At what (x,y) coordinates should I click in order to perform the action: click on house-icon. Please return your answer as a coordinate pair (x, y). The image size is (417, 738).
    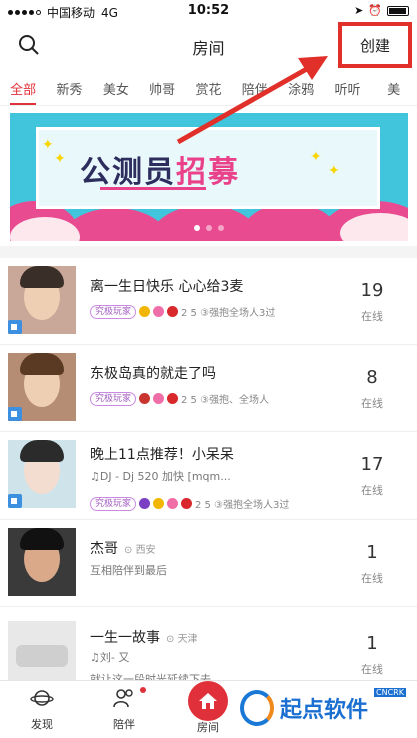
    Looking at the image, I should click on (208, 701).